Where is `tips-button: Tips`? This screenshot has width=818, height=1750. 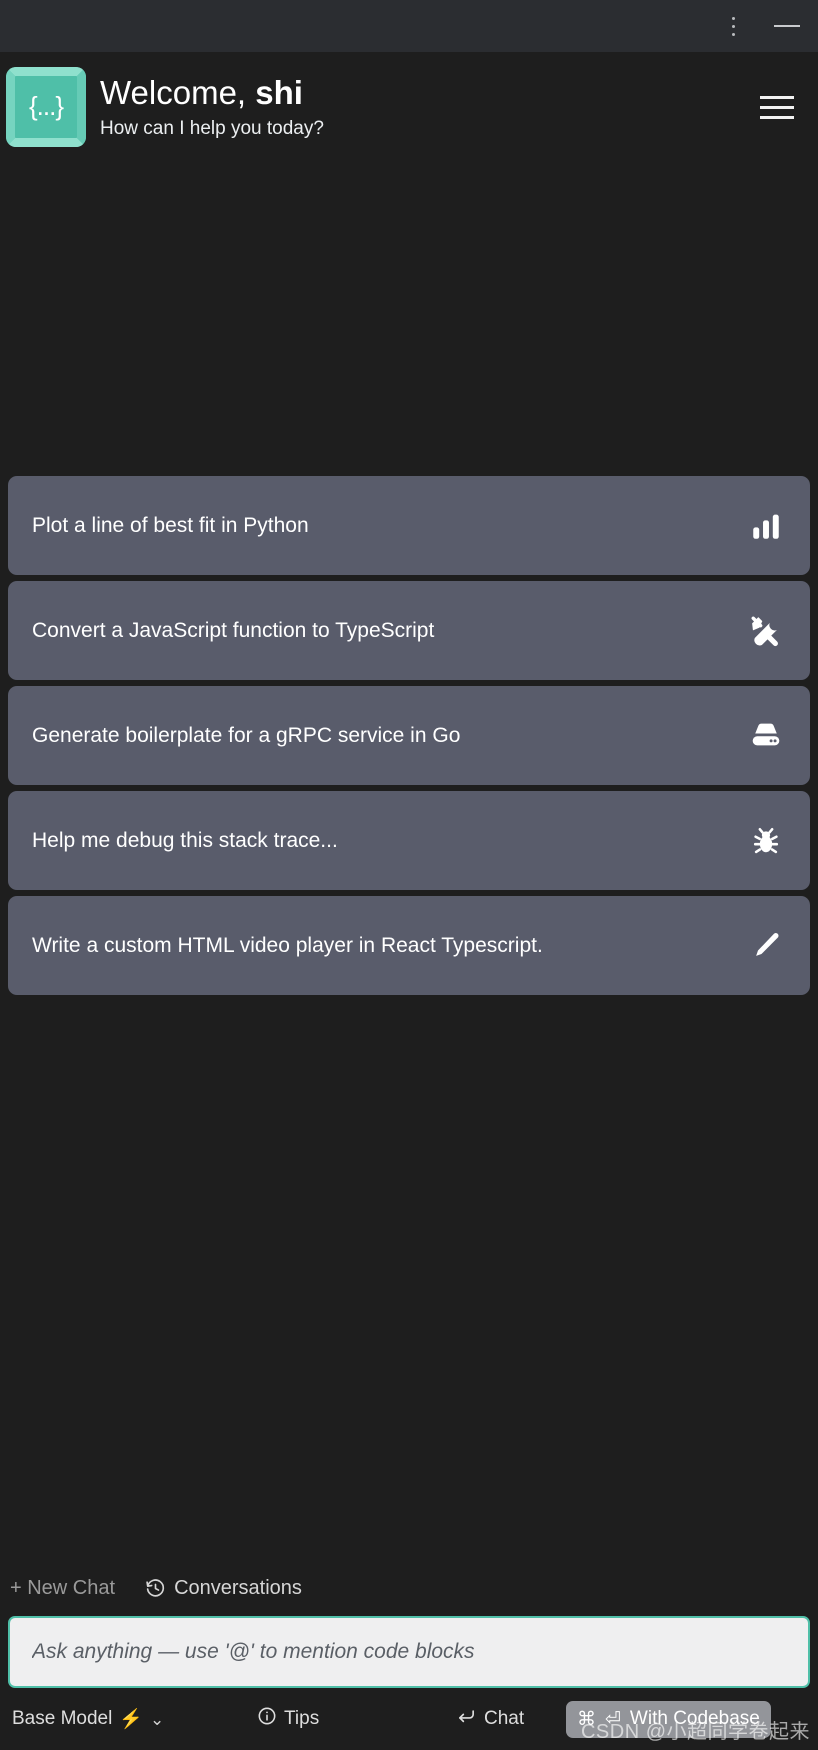
tips-button: Tips is located at coordinates (288, 1719).